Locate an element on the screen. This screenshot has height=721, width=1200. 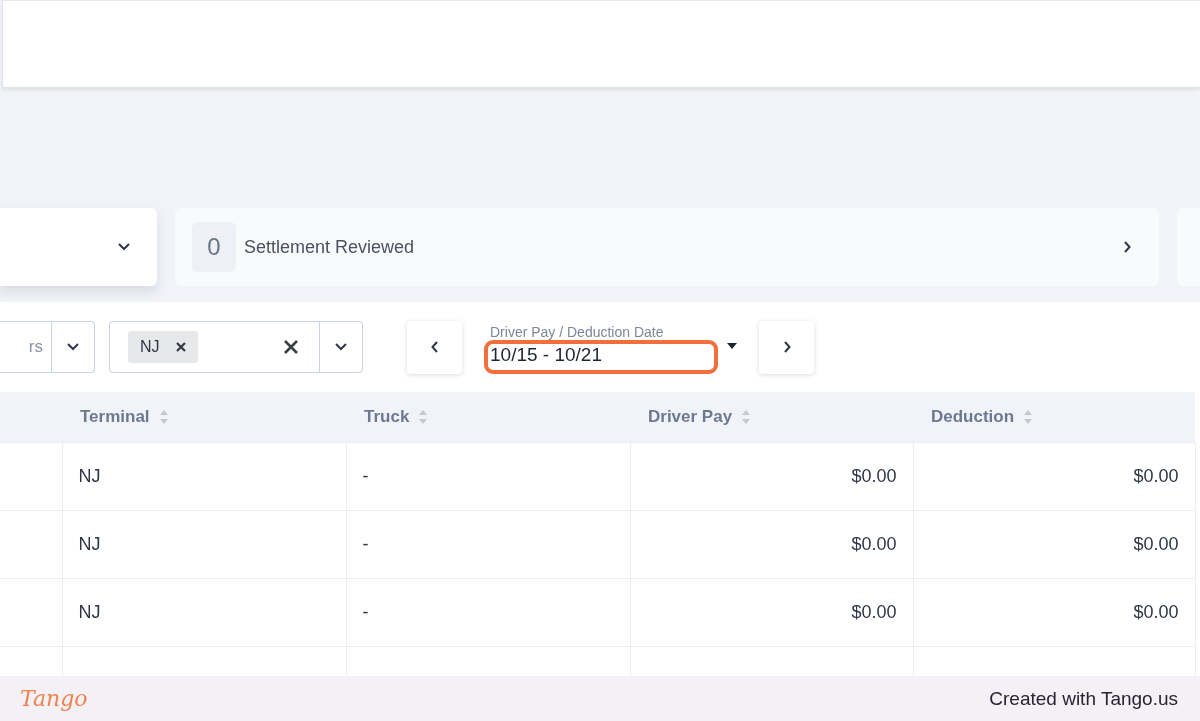
multi-select-field: NJ is located at coordinates (236, 347).